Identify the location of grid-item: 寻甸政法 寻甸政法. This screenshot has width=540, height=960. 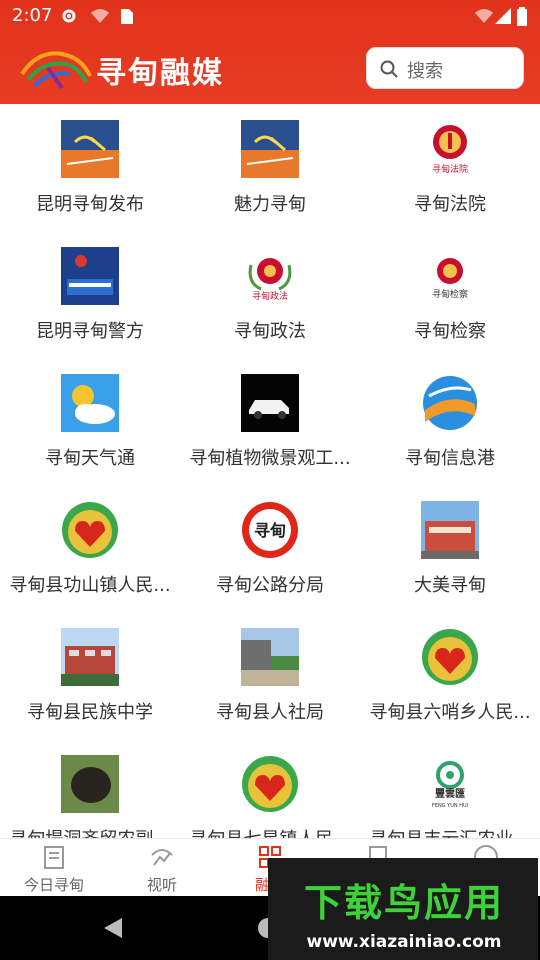
(270, 294).